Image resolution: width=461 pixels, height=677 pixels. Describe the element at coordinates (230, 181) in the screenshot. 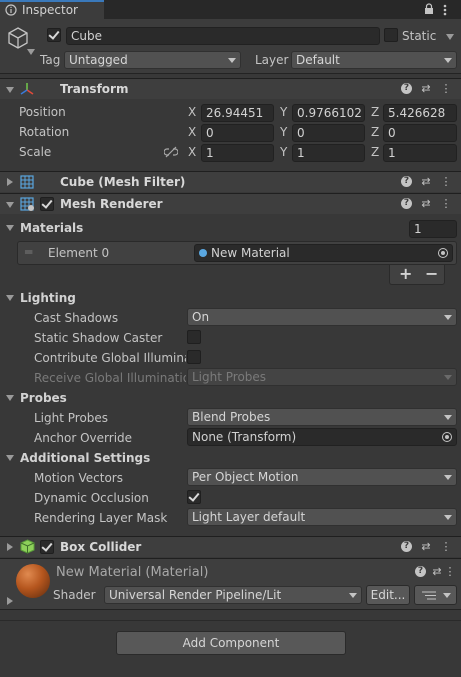

I see `mesh-filter-header: Cube (Mesh Filter) ? ⇄ ⋮` at that location.